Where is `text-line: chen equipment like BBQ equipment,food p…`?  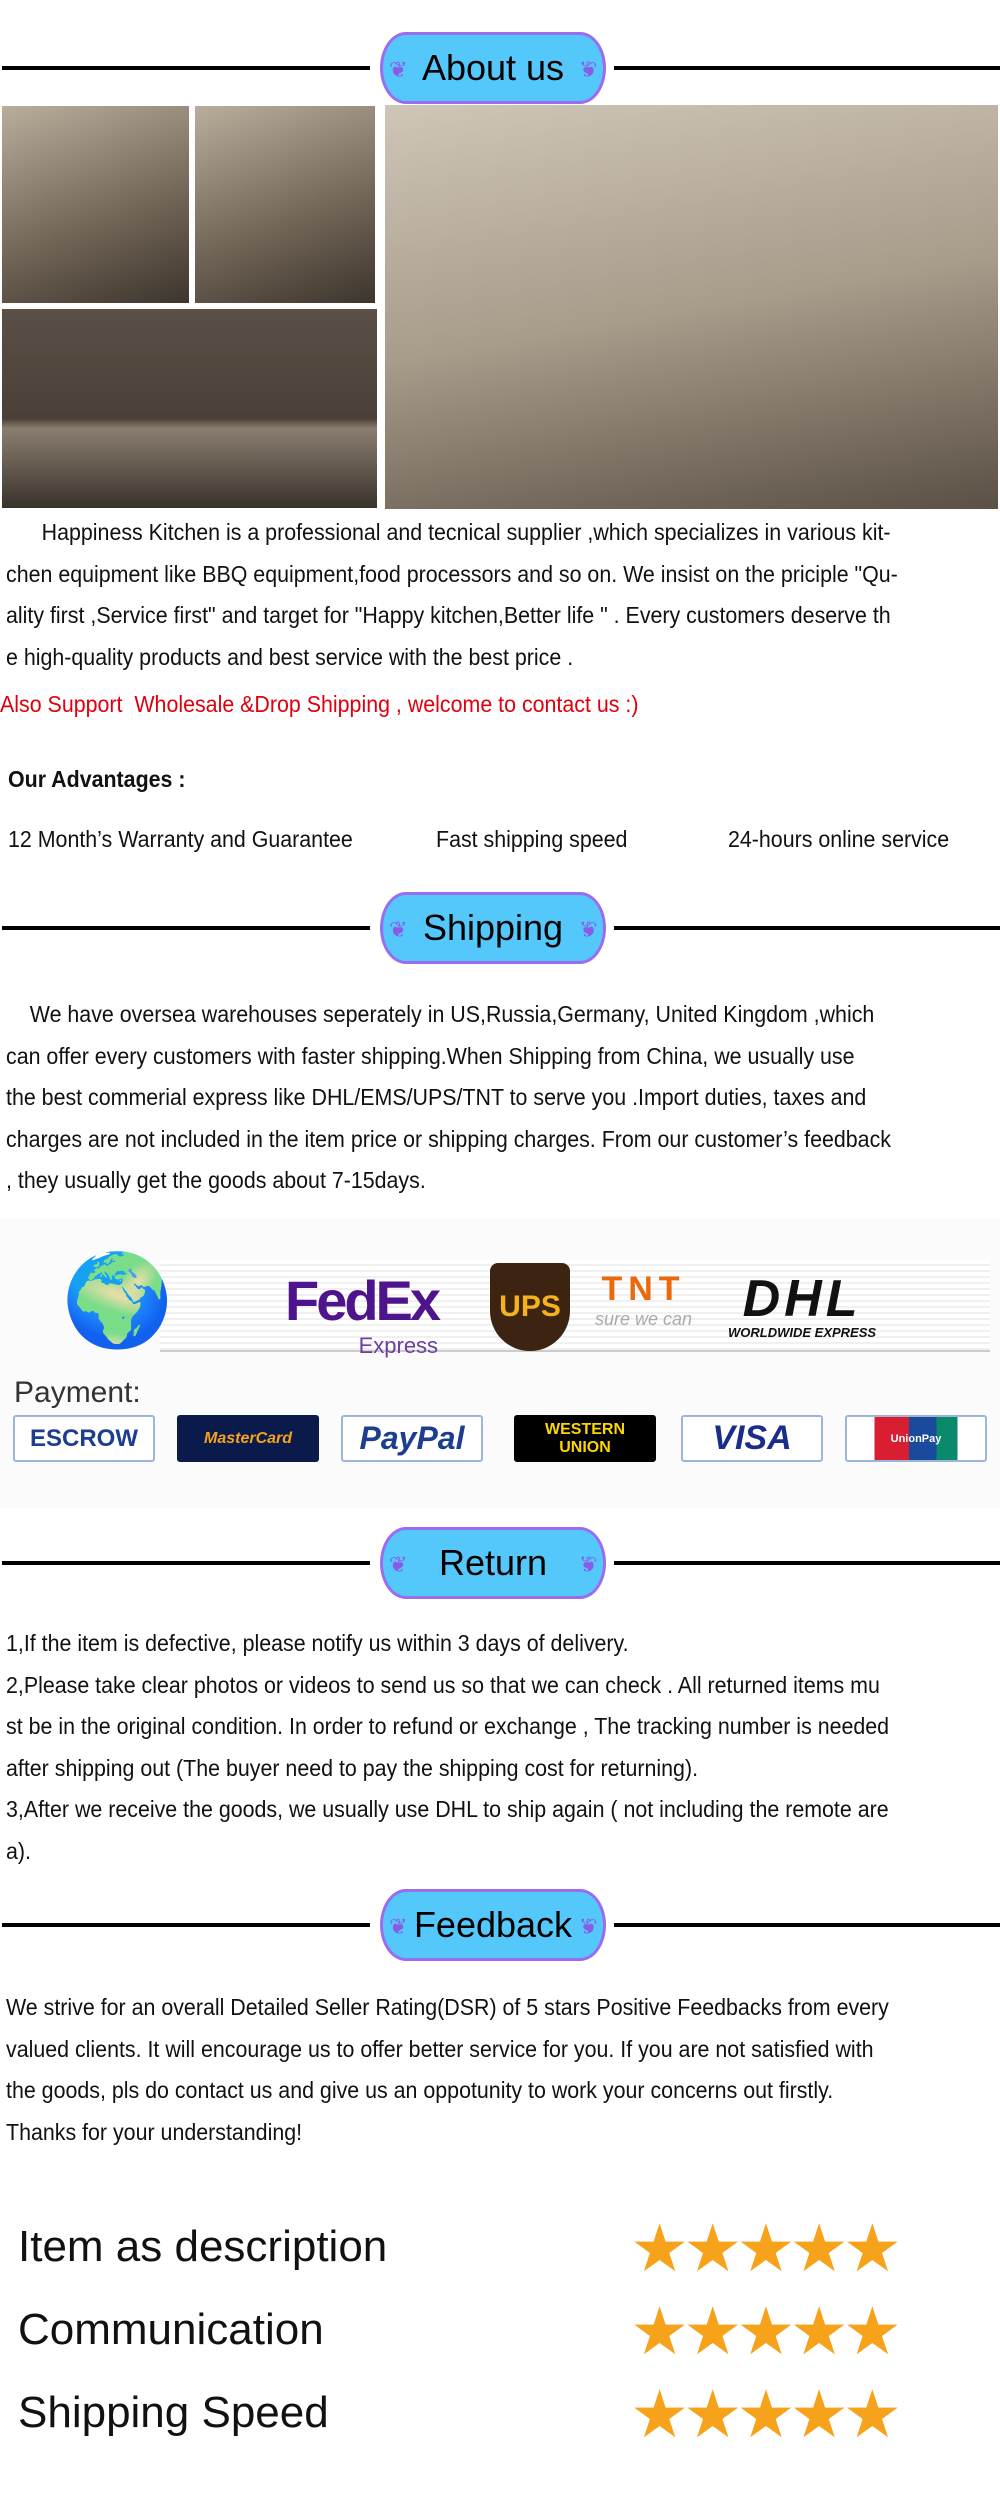 text-line: chen equipment like BBQ equipment,food p… is located at coordinates (452, 573).